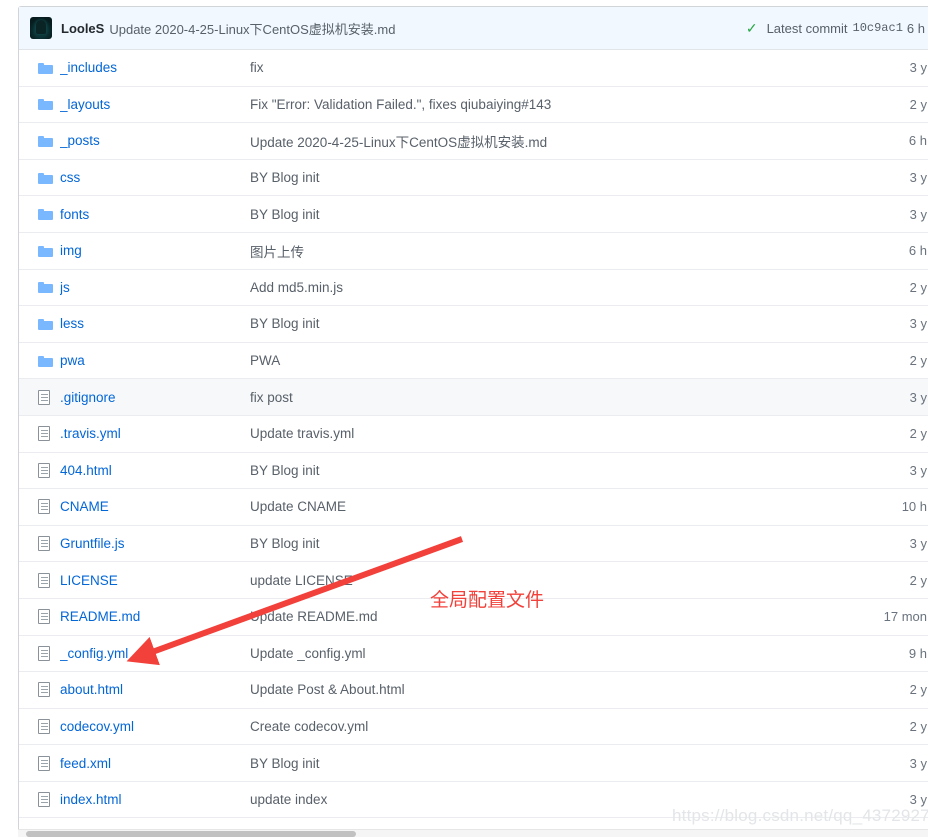 The height and width of the screenshot is (837, 928). I want to click on commit-message-cell: PWA, so click(553, 360).